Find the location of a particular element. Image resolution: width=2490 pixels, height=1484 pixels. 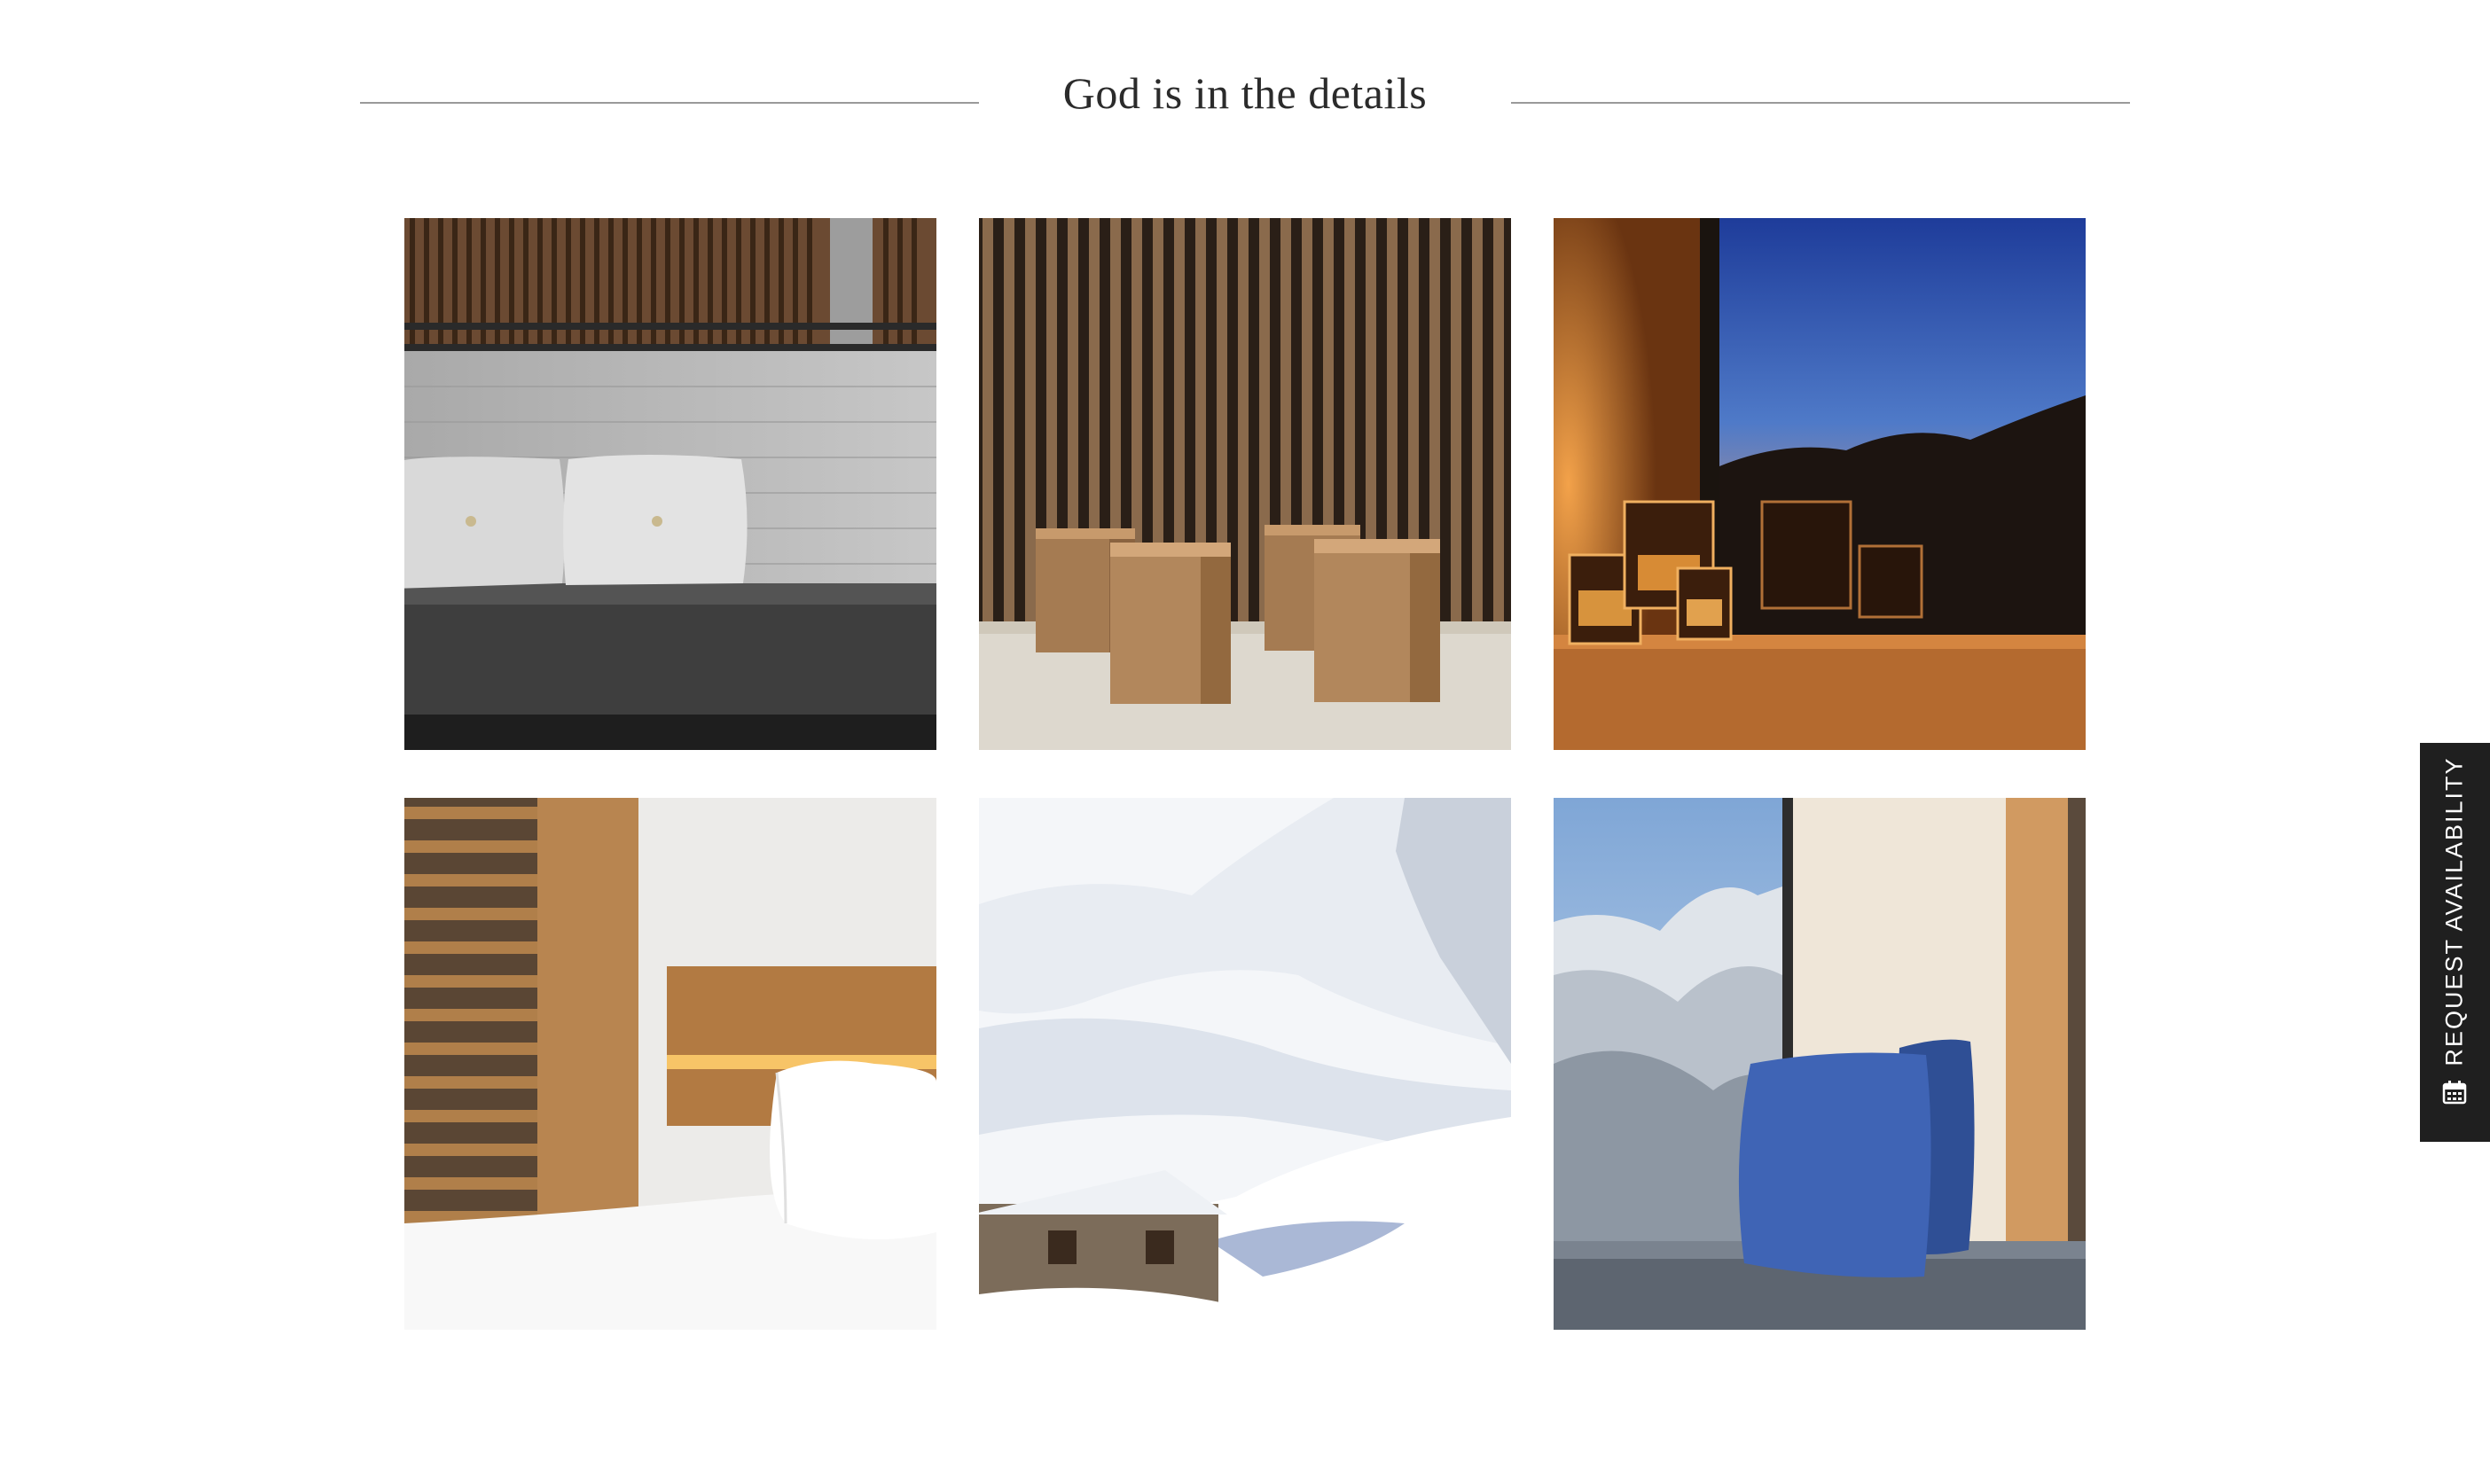

bed-photo is located at coordinates (670, 1064).